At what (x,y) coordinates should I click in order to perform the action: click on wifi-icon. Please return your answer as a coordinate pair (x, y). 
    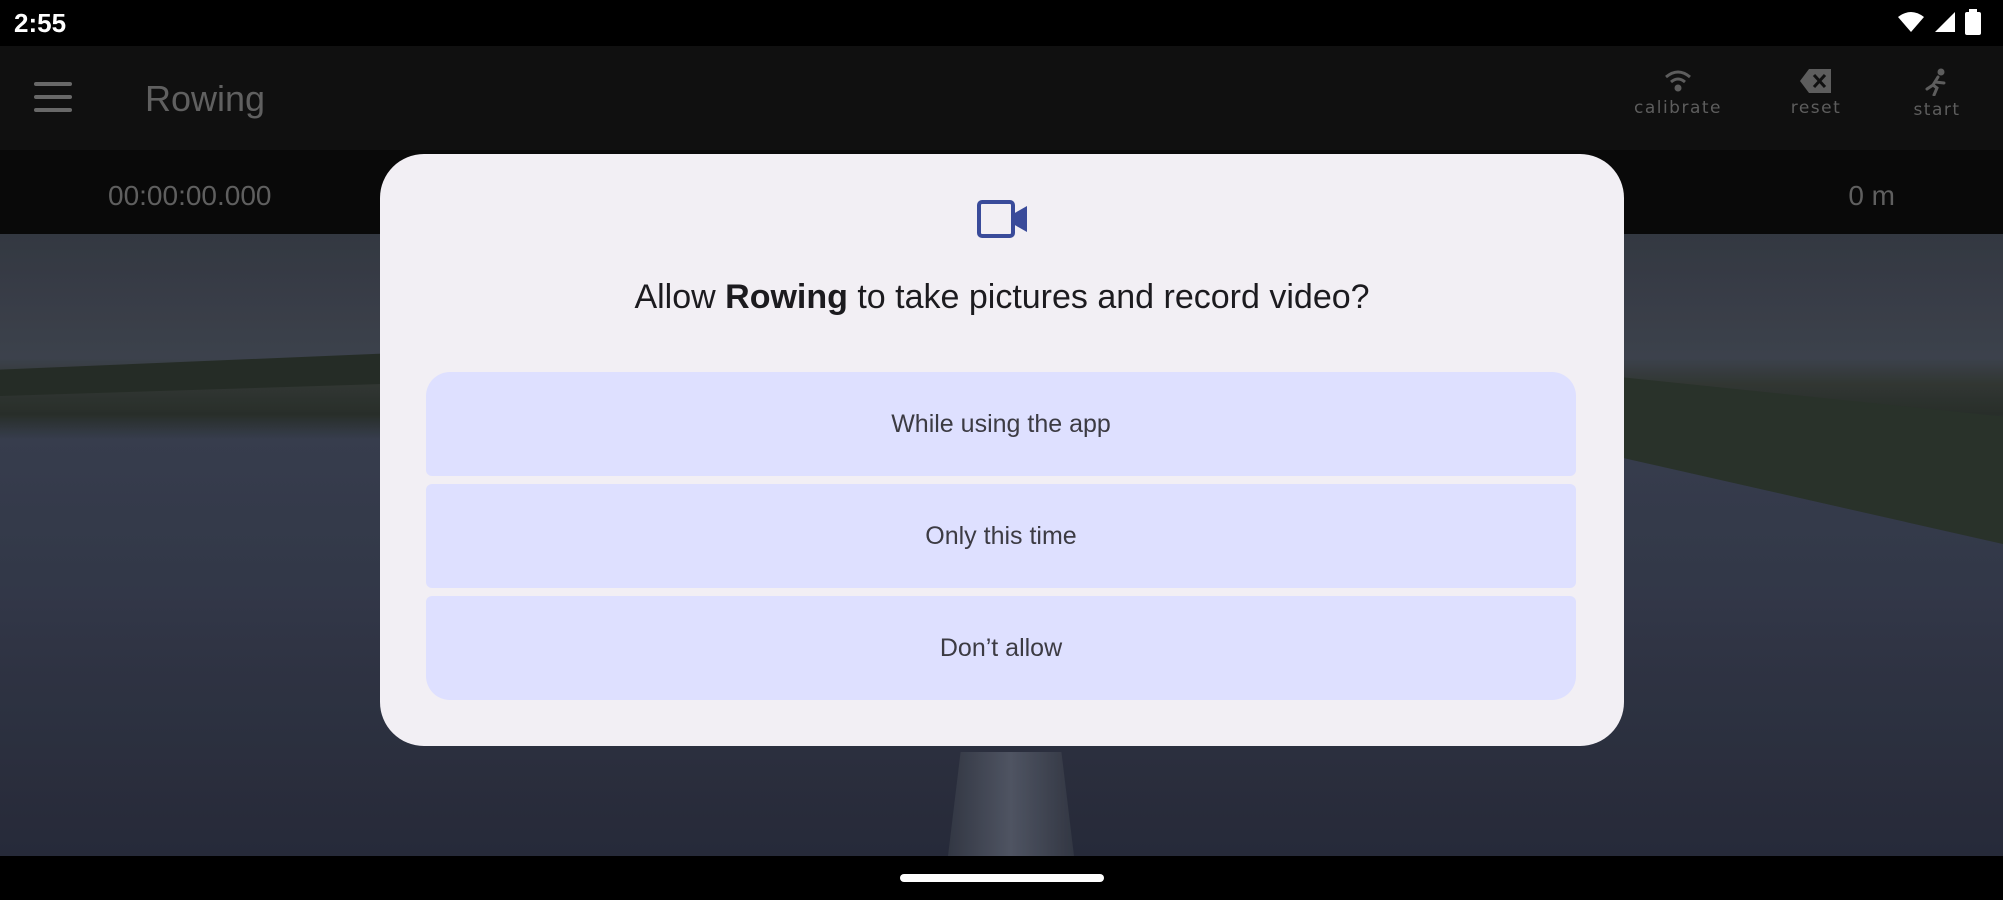
    Looking at the image, I should click on (1911, 22).